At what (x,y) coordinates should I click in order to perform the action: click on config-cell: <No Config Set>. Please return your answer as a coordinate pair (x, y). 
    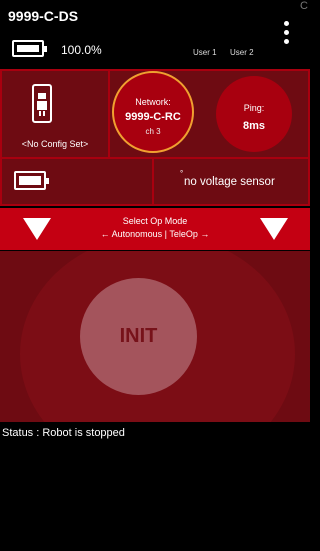
    Looking at the image, I should click on (55, 114).